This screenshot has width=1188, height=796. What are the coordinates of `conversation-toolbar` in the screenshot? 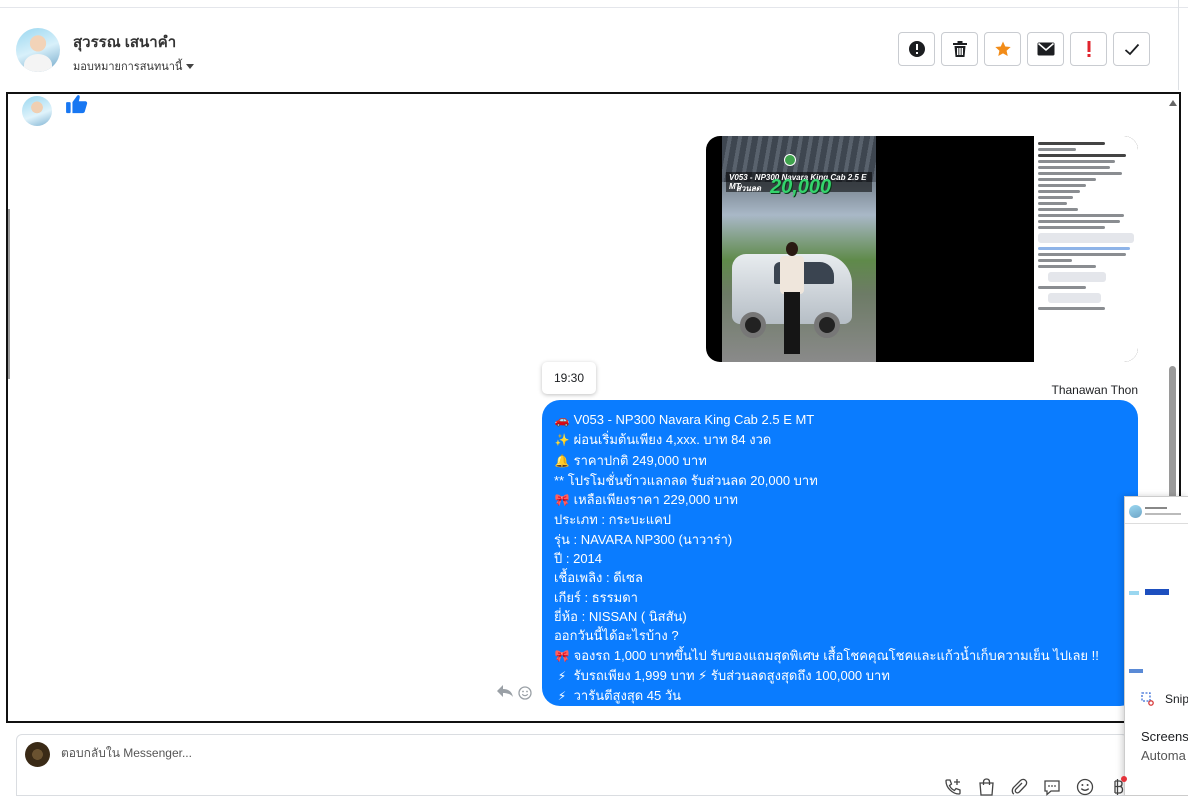 It's located at (1024, 49).